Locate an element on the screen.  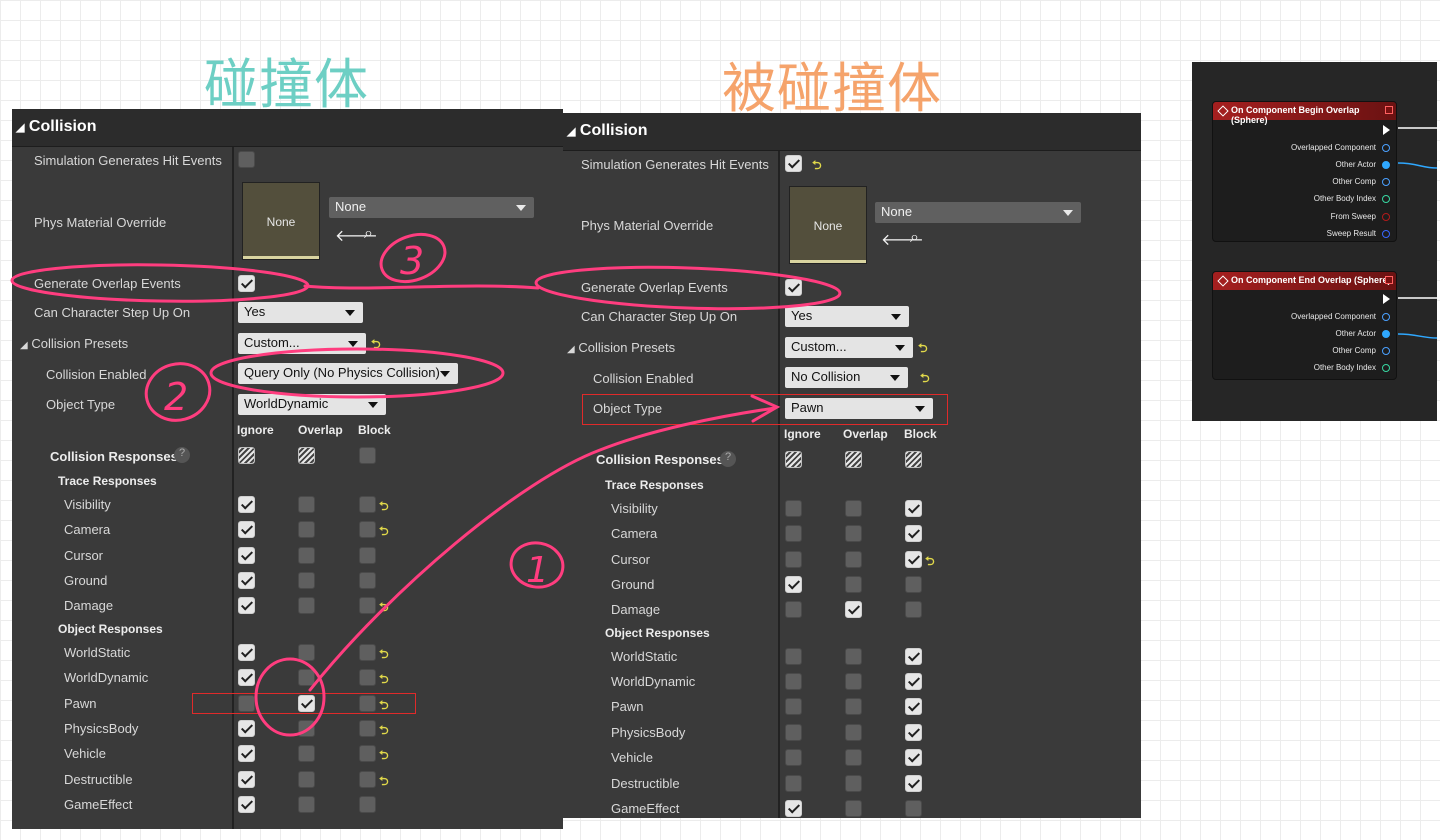
overlap-ellipse-left is located at coordinates (160, 283).